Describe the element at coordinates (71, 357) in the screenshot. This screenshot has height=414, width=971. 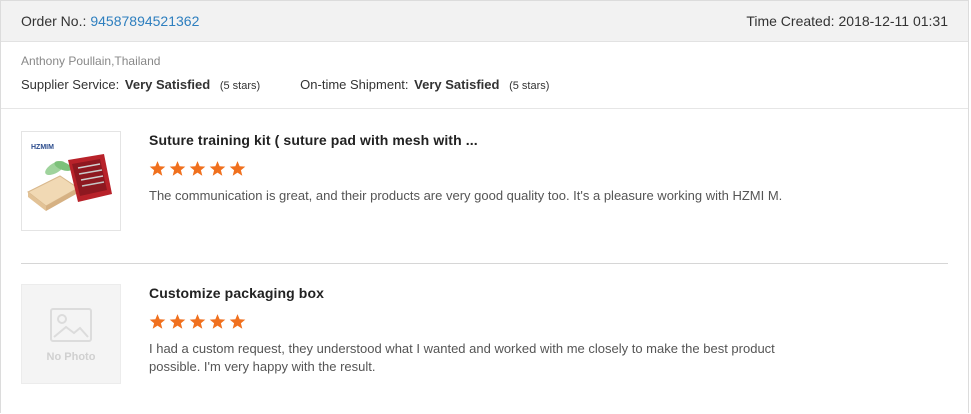
I see `no-photo-label: No Photo` at that location.